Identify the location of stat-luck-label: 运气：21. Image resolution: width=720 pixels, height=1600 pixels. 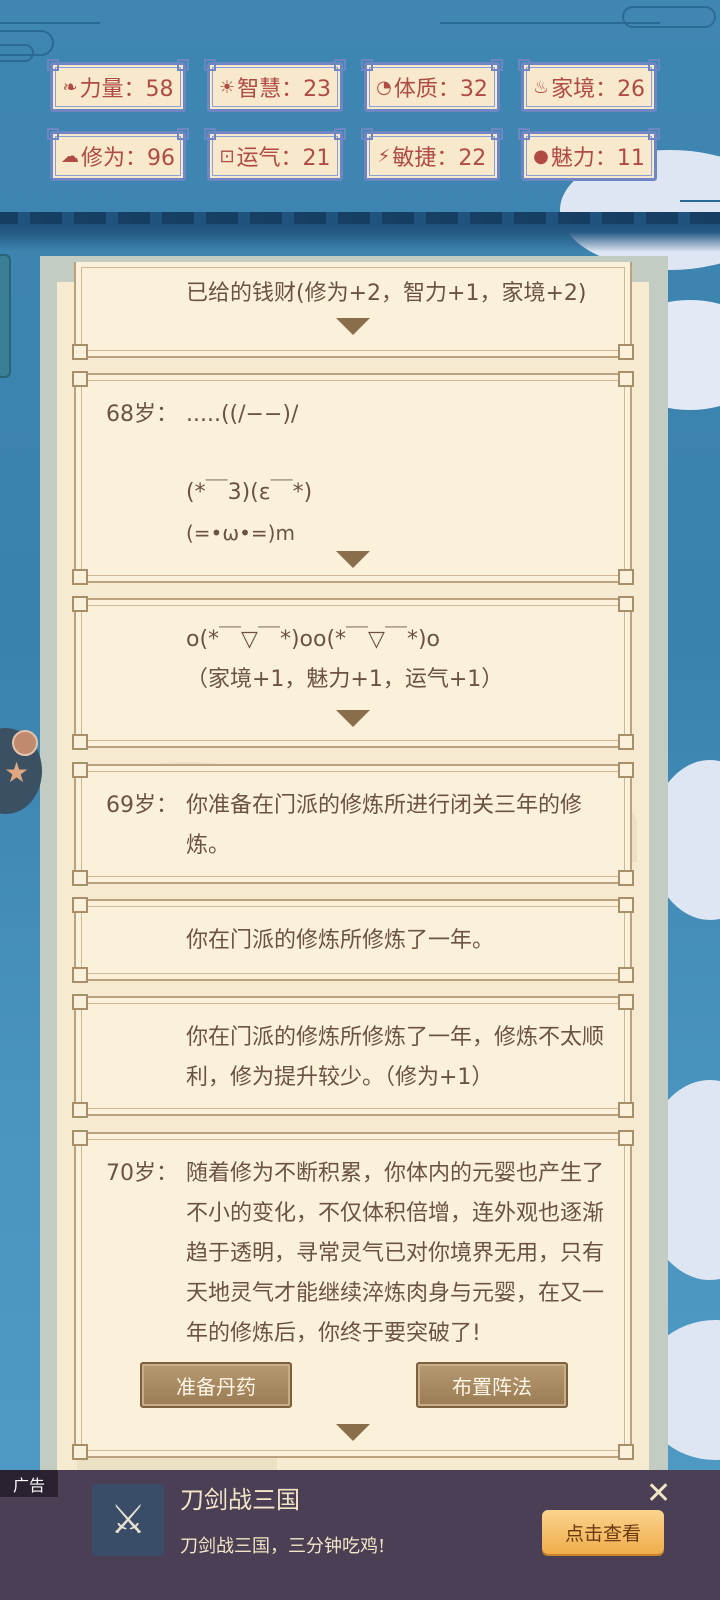
(283, 158).